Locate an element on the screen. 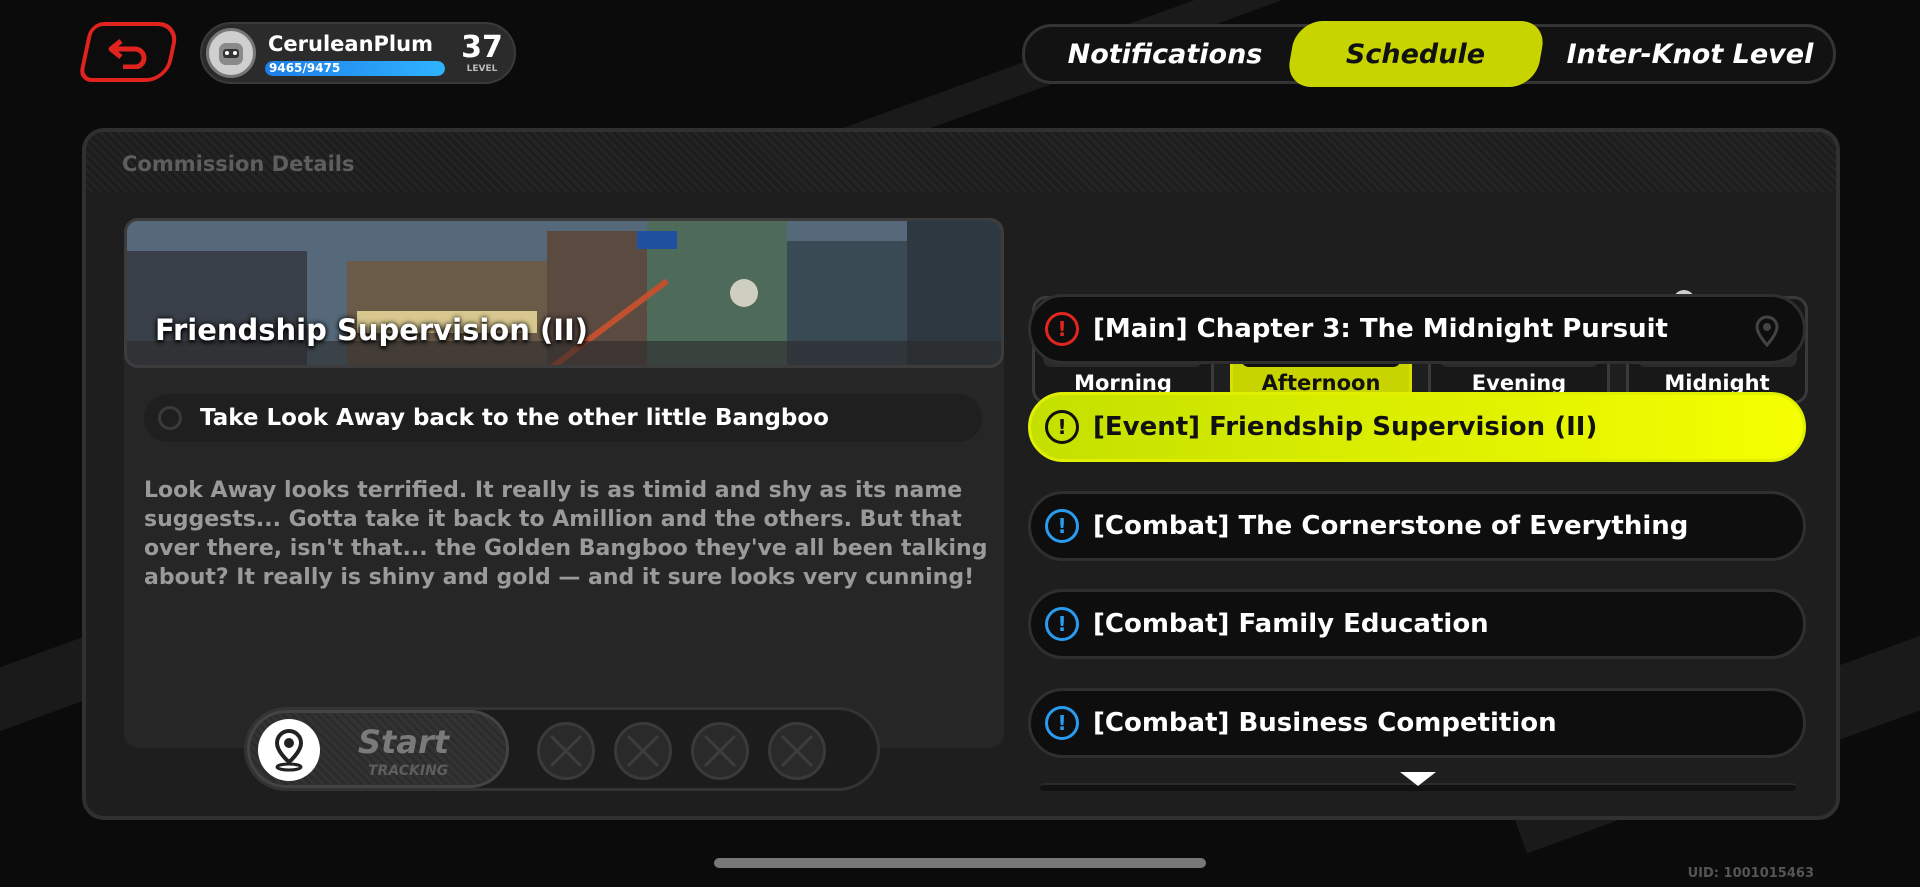 The width and height of the screenshot is (1920, 887). commission-banner: Friendship Supervision (II) is located at coordinates (564, 293).